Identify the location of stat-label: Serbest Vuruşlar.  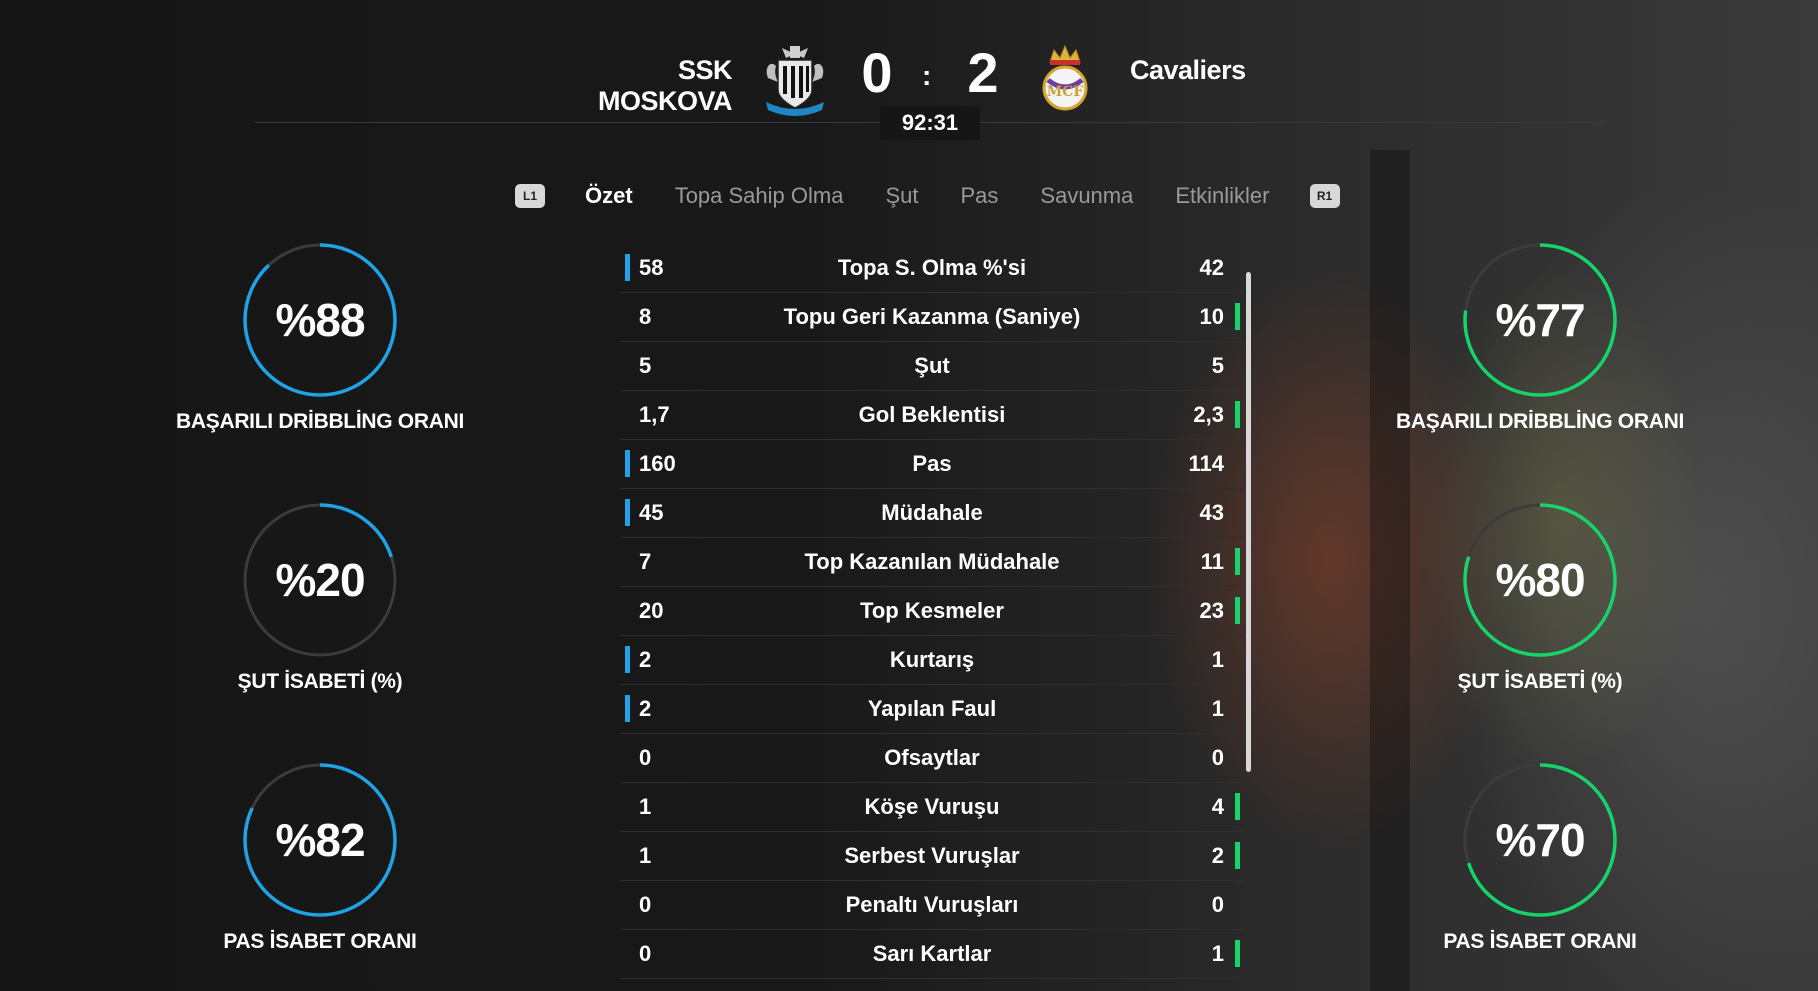
(932, 855).